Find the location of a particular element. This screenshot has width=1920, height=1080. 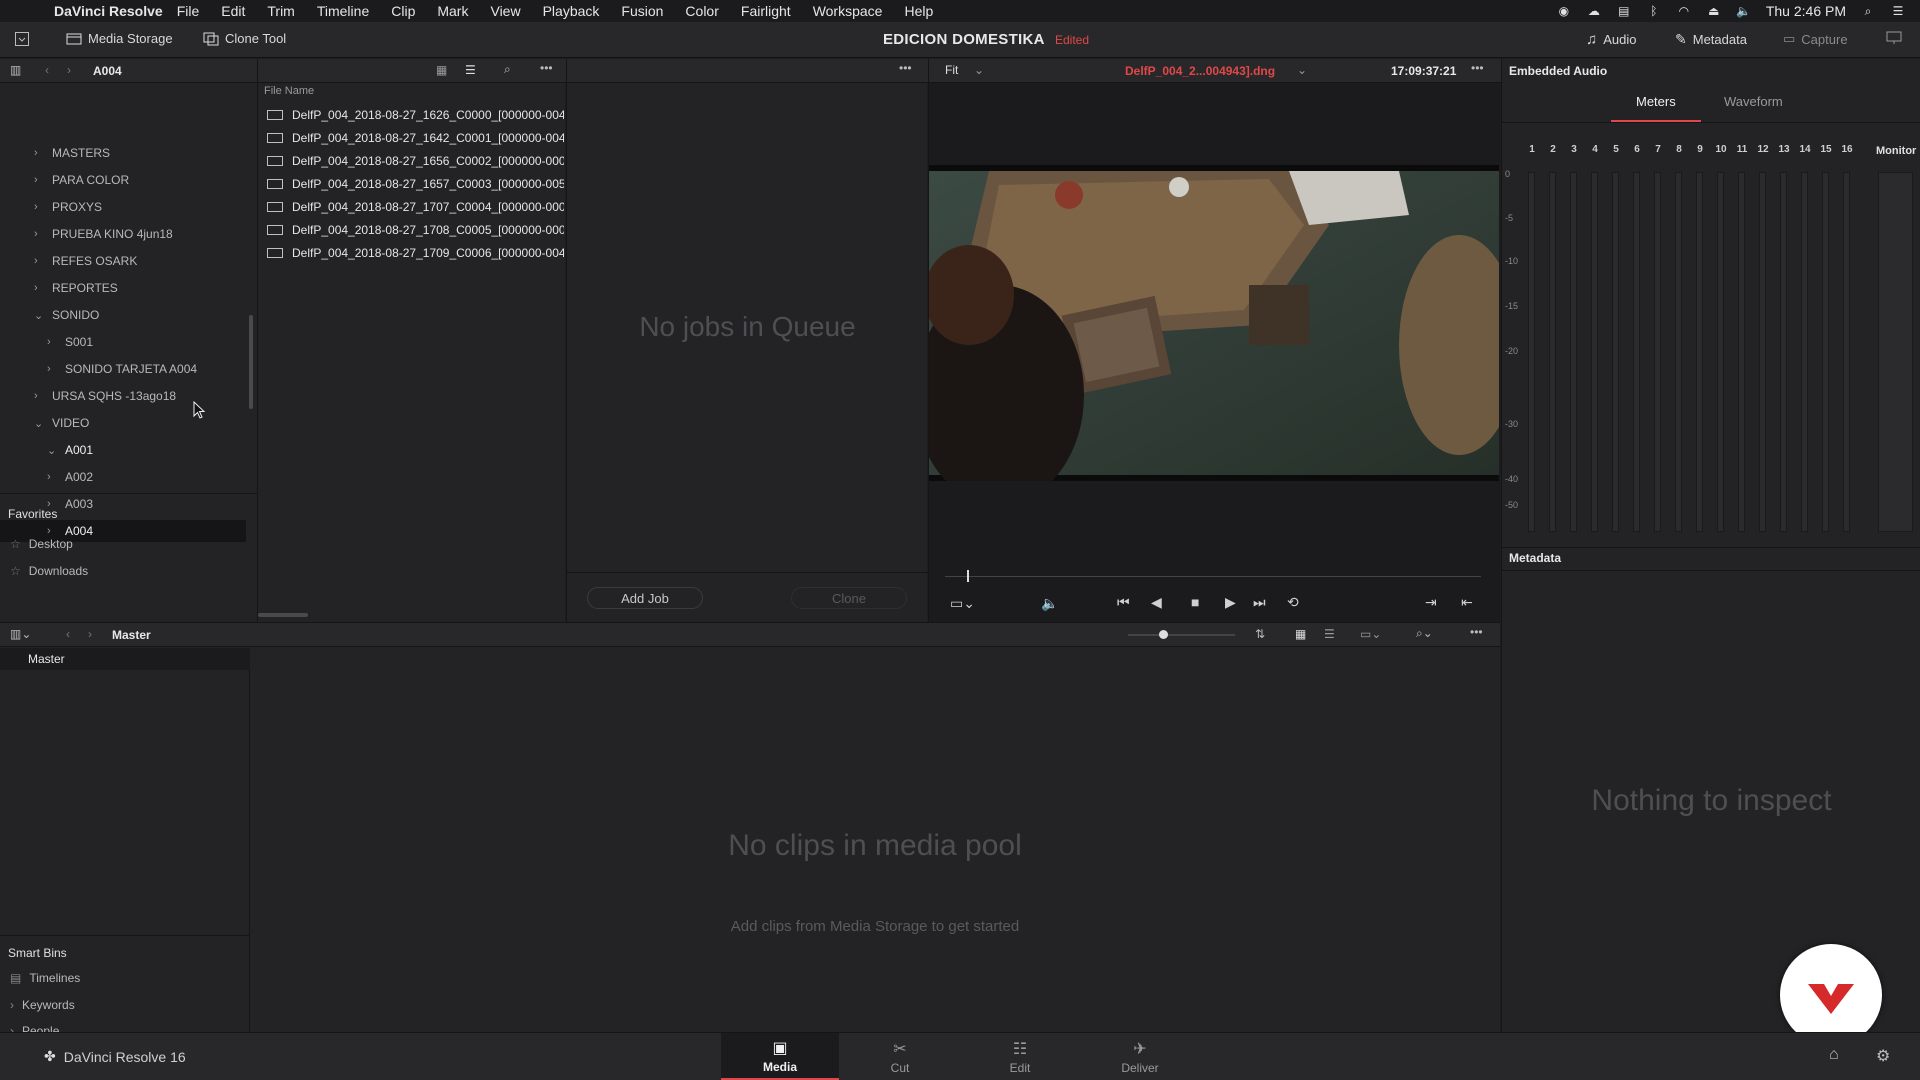

eject-icon: ⏏ is located at coordinates (1714, 11).